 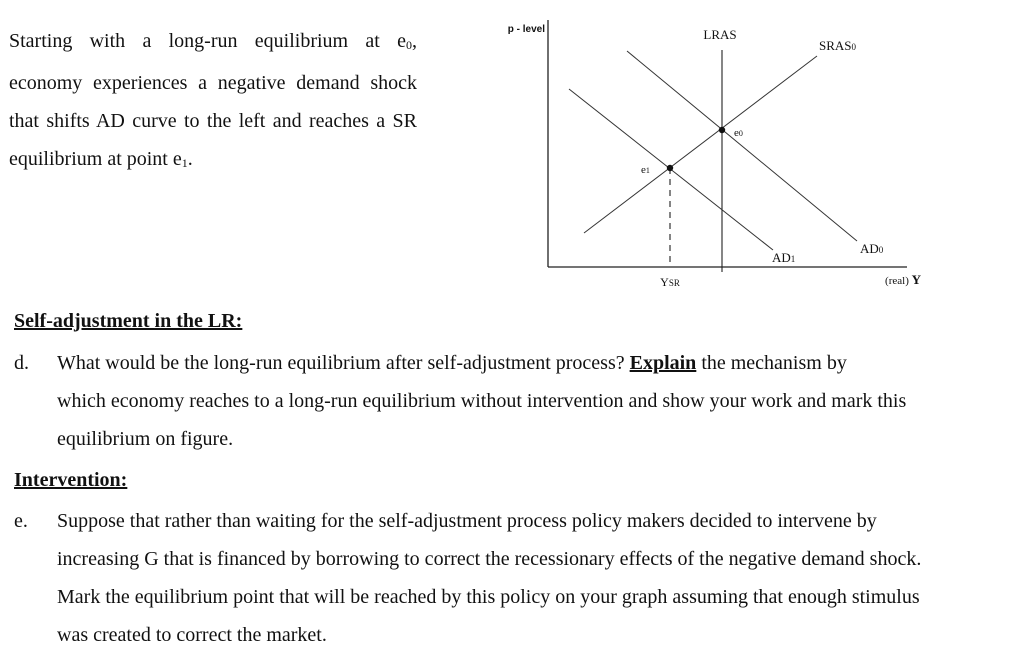 What do you see at coordinates (700, 144) in the screenshot?
I see `sras0-curve` at bounding box center [700, 144].